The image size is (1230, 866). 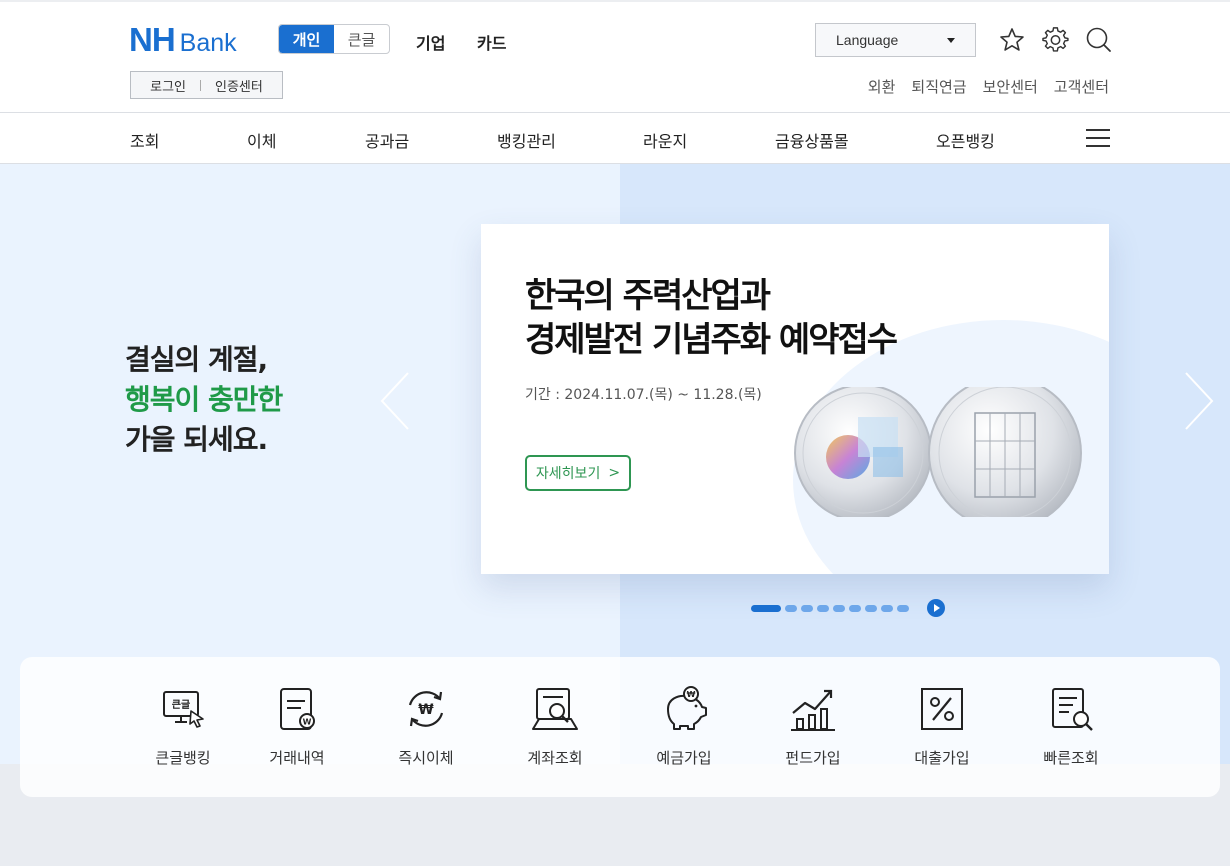 What do you see at coordinates (938, 86) in the screenshot?
I see `util-link-pension: 퇴직연금` at bounding box center [938, 86].